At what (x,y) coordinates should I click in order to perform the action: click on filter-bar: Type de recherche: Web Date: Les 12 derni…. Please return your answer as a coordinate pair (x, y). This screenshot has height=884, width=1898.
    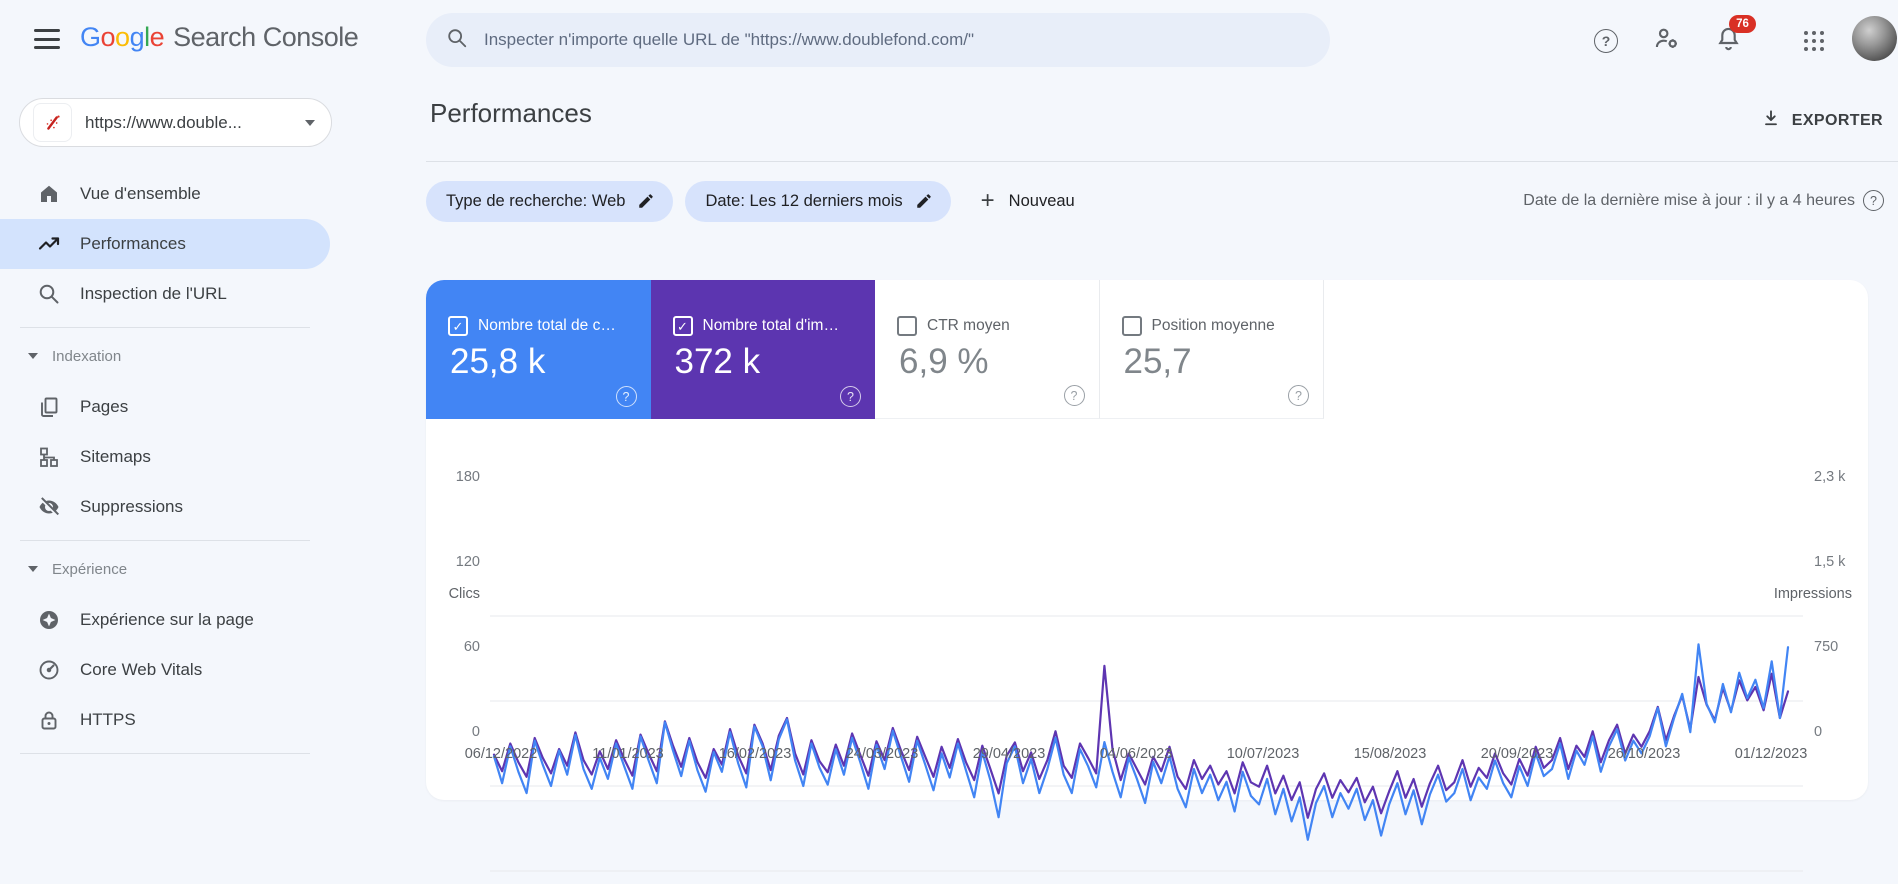
    Looking at the image, I should click on (750, 201).